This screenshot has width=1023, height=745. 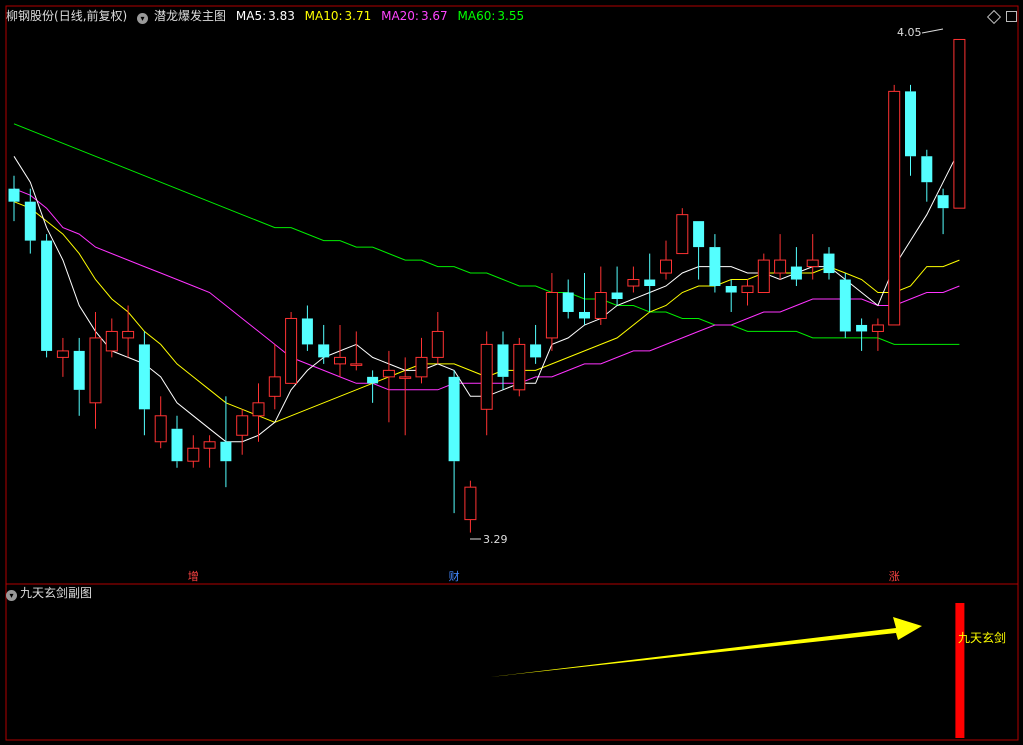 I want to click on signal-markers: 增财涨, so click(x=544, y=576).